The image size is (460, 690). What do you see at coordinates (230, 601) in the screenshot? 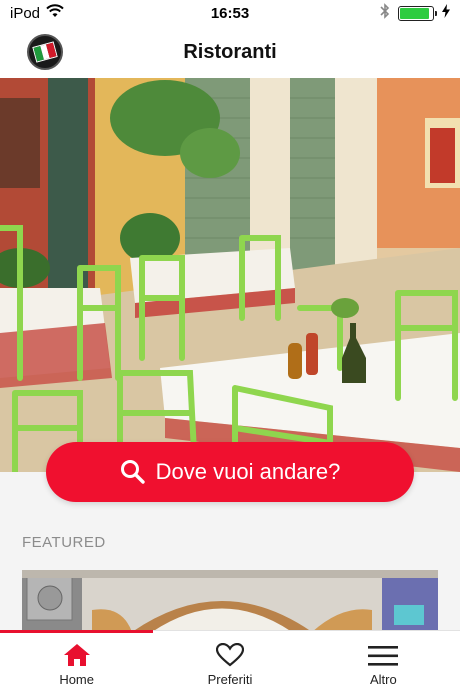
I see `featured-card` at bounding box center [230, 601].